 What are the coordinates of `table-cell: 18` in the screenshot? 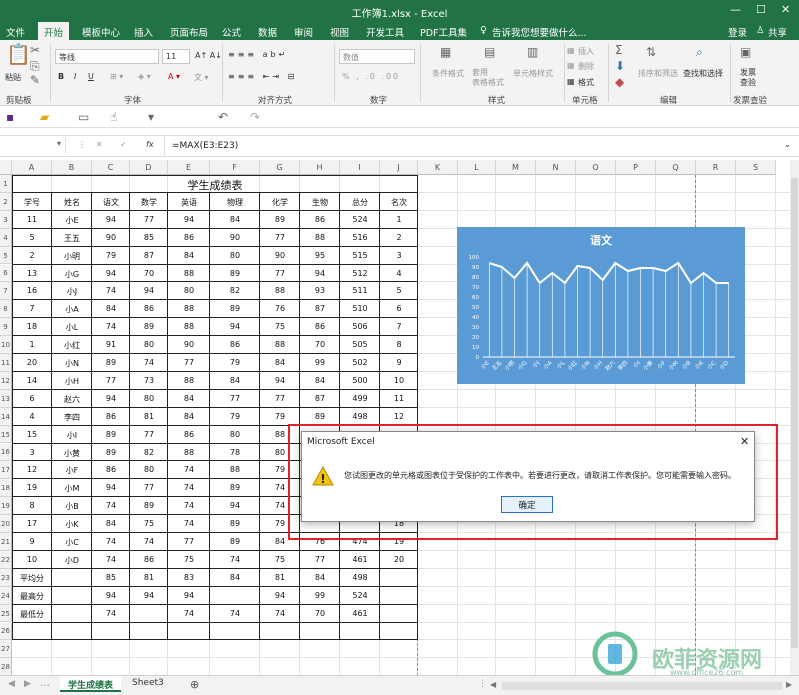 It's located at (32, 326).